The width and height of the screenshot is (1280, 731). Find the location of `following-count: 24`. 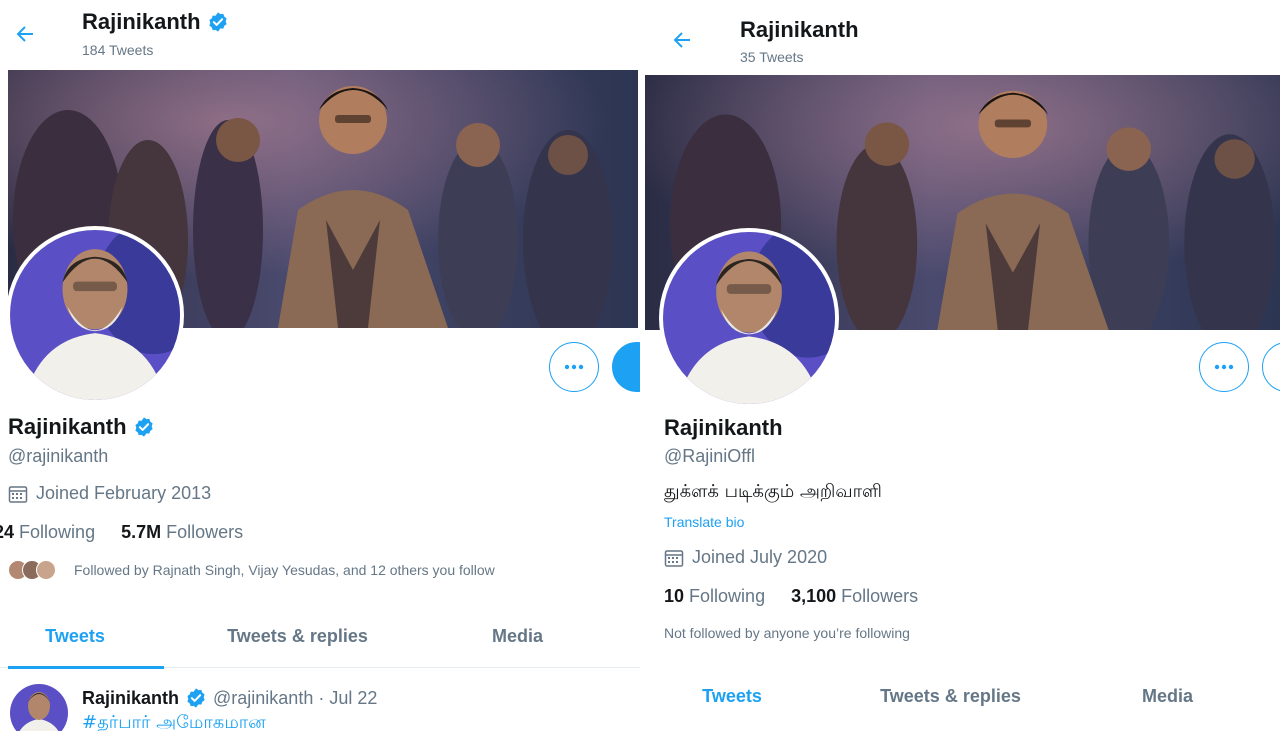

following-count: 24 is located at coordinates (7, 532).